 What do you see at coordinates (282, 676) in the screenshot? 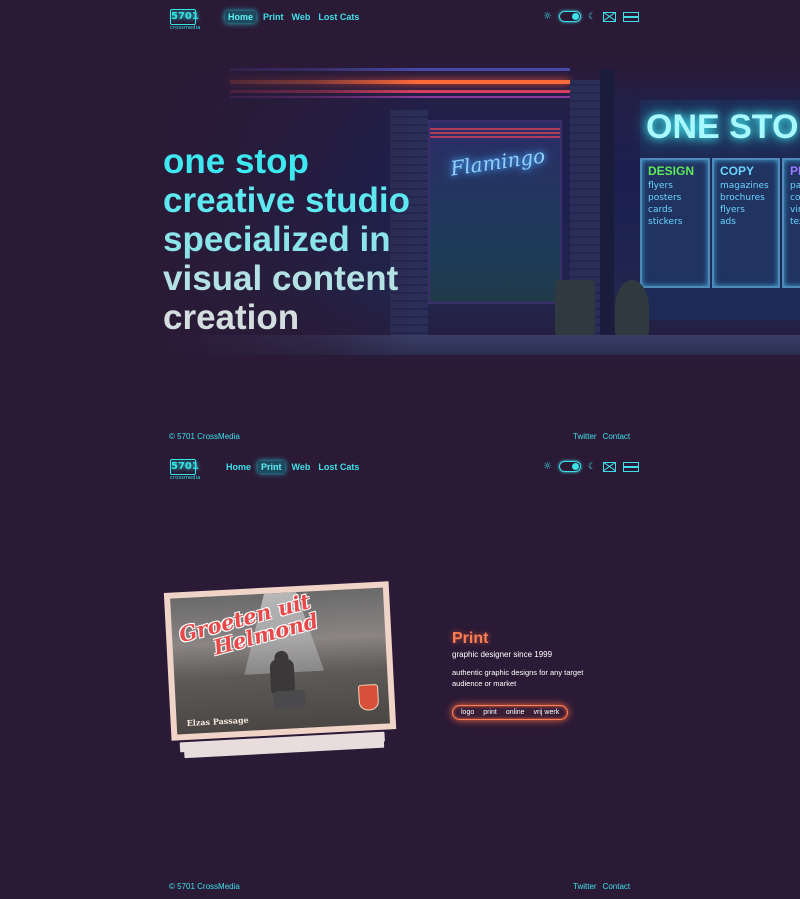
I see `child-figure` at bounding box center [282, 676].